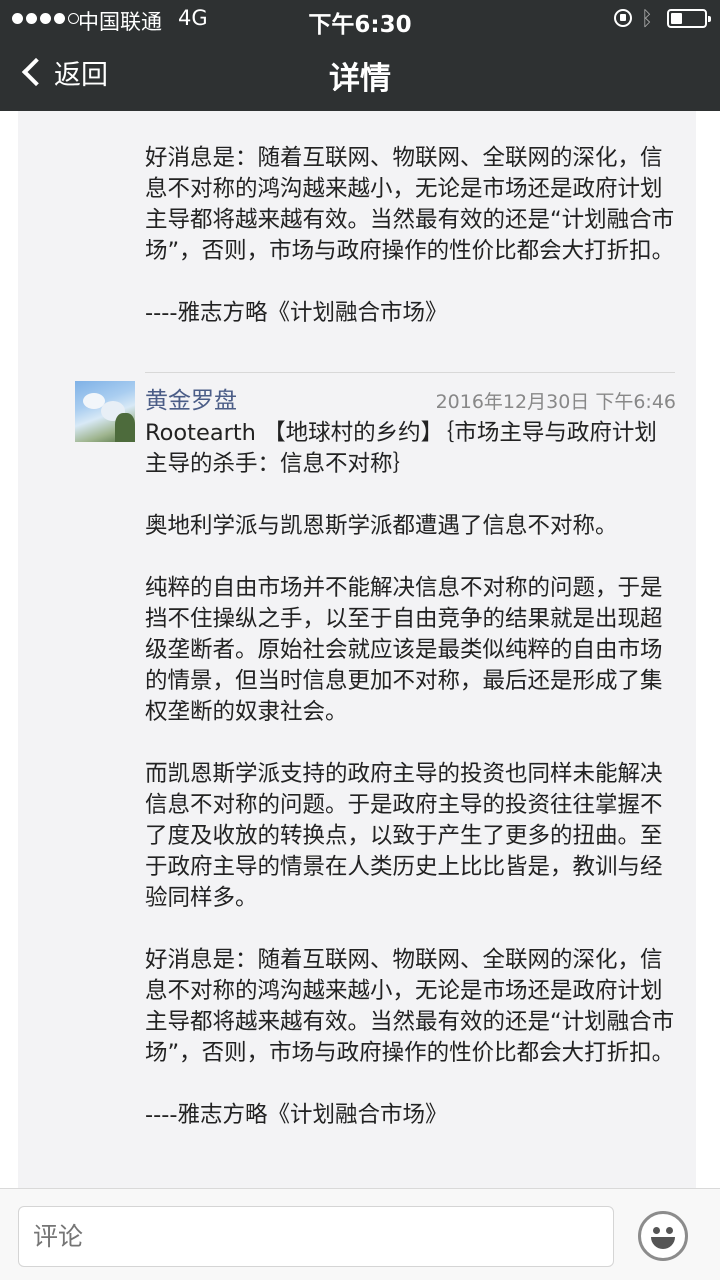 The image size is (720, 1280). Describe the element at coordinates (105, 411) in the screenshot. I see `avatar` at that location.